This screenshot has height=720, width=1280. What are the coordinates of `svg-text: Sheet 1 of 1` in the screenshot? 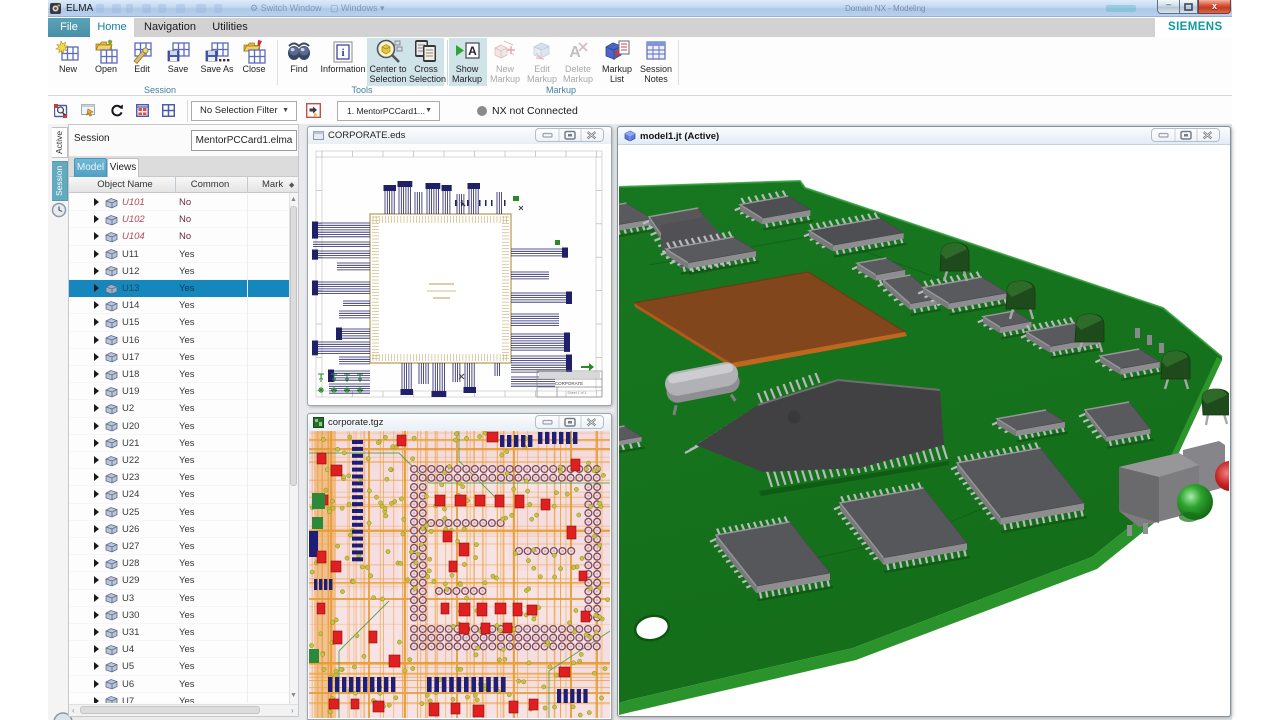 It's located at (577, 393).